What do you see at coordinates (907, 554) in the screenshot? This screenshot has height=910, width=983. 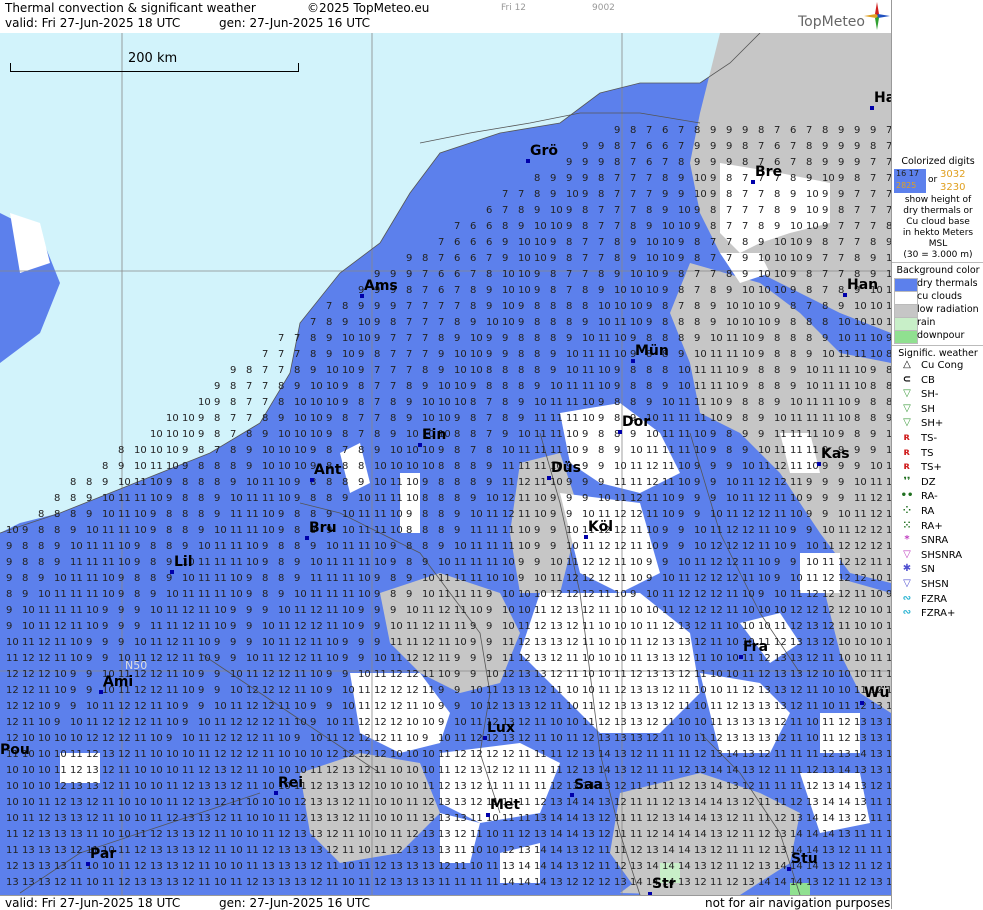 I see `weather-symbol-icon: ▽` at bounding box center [907, 554].